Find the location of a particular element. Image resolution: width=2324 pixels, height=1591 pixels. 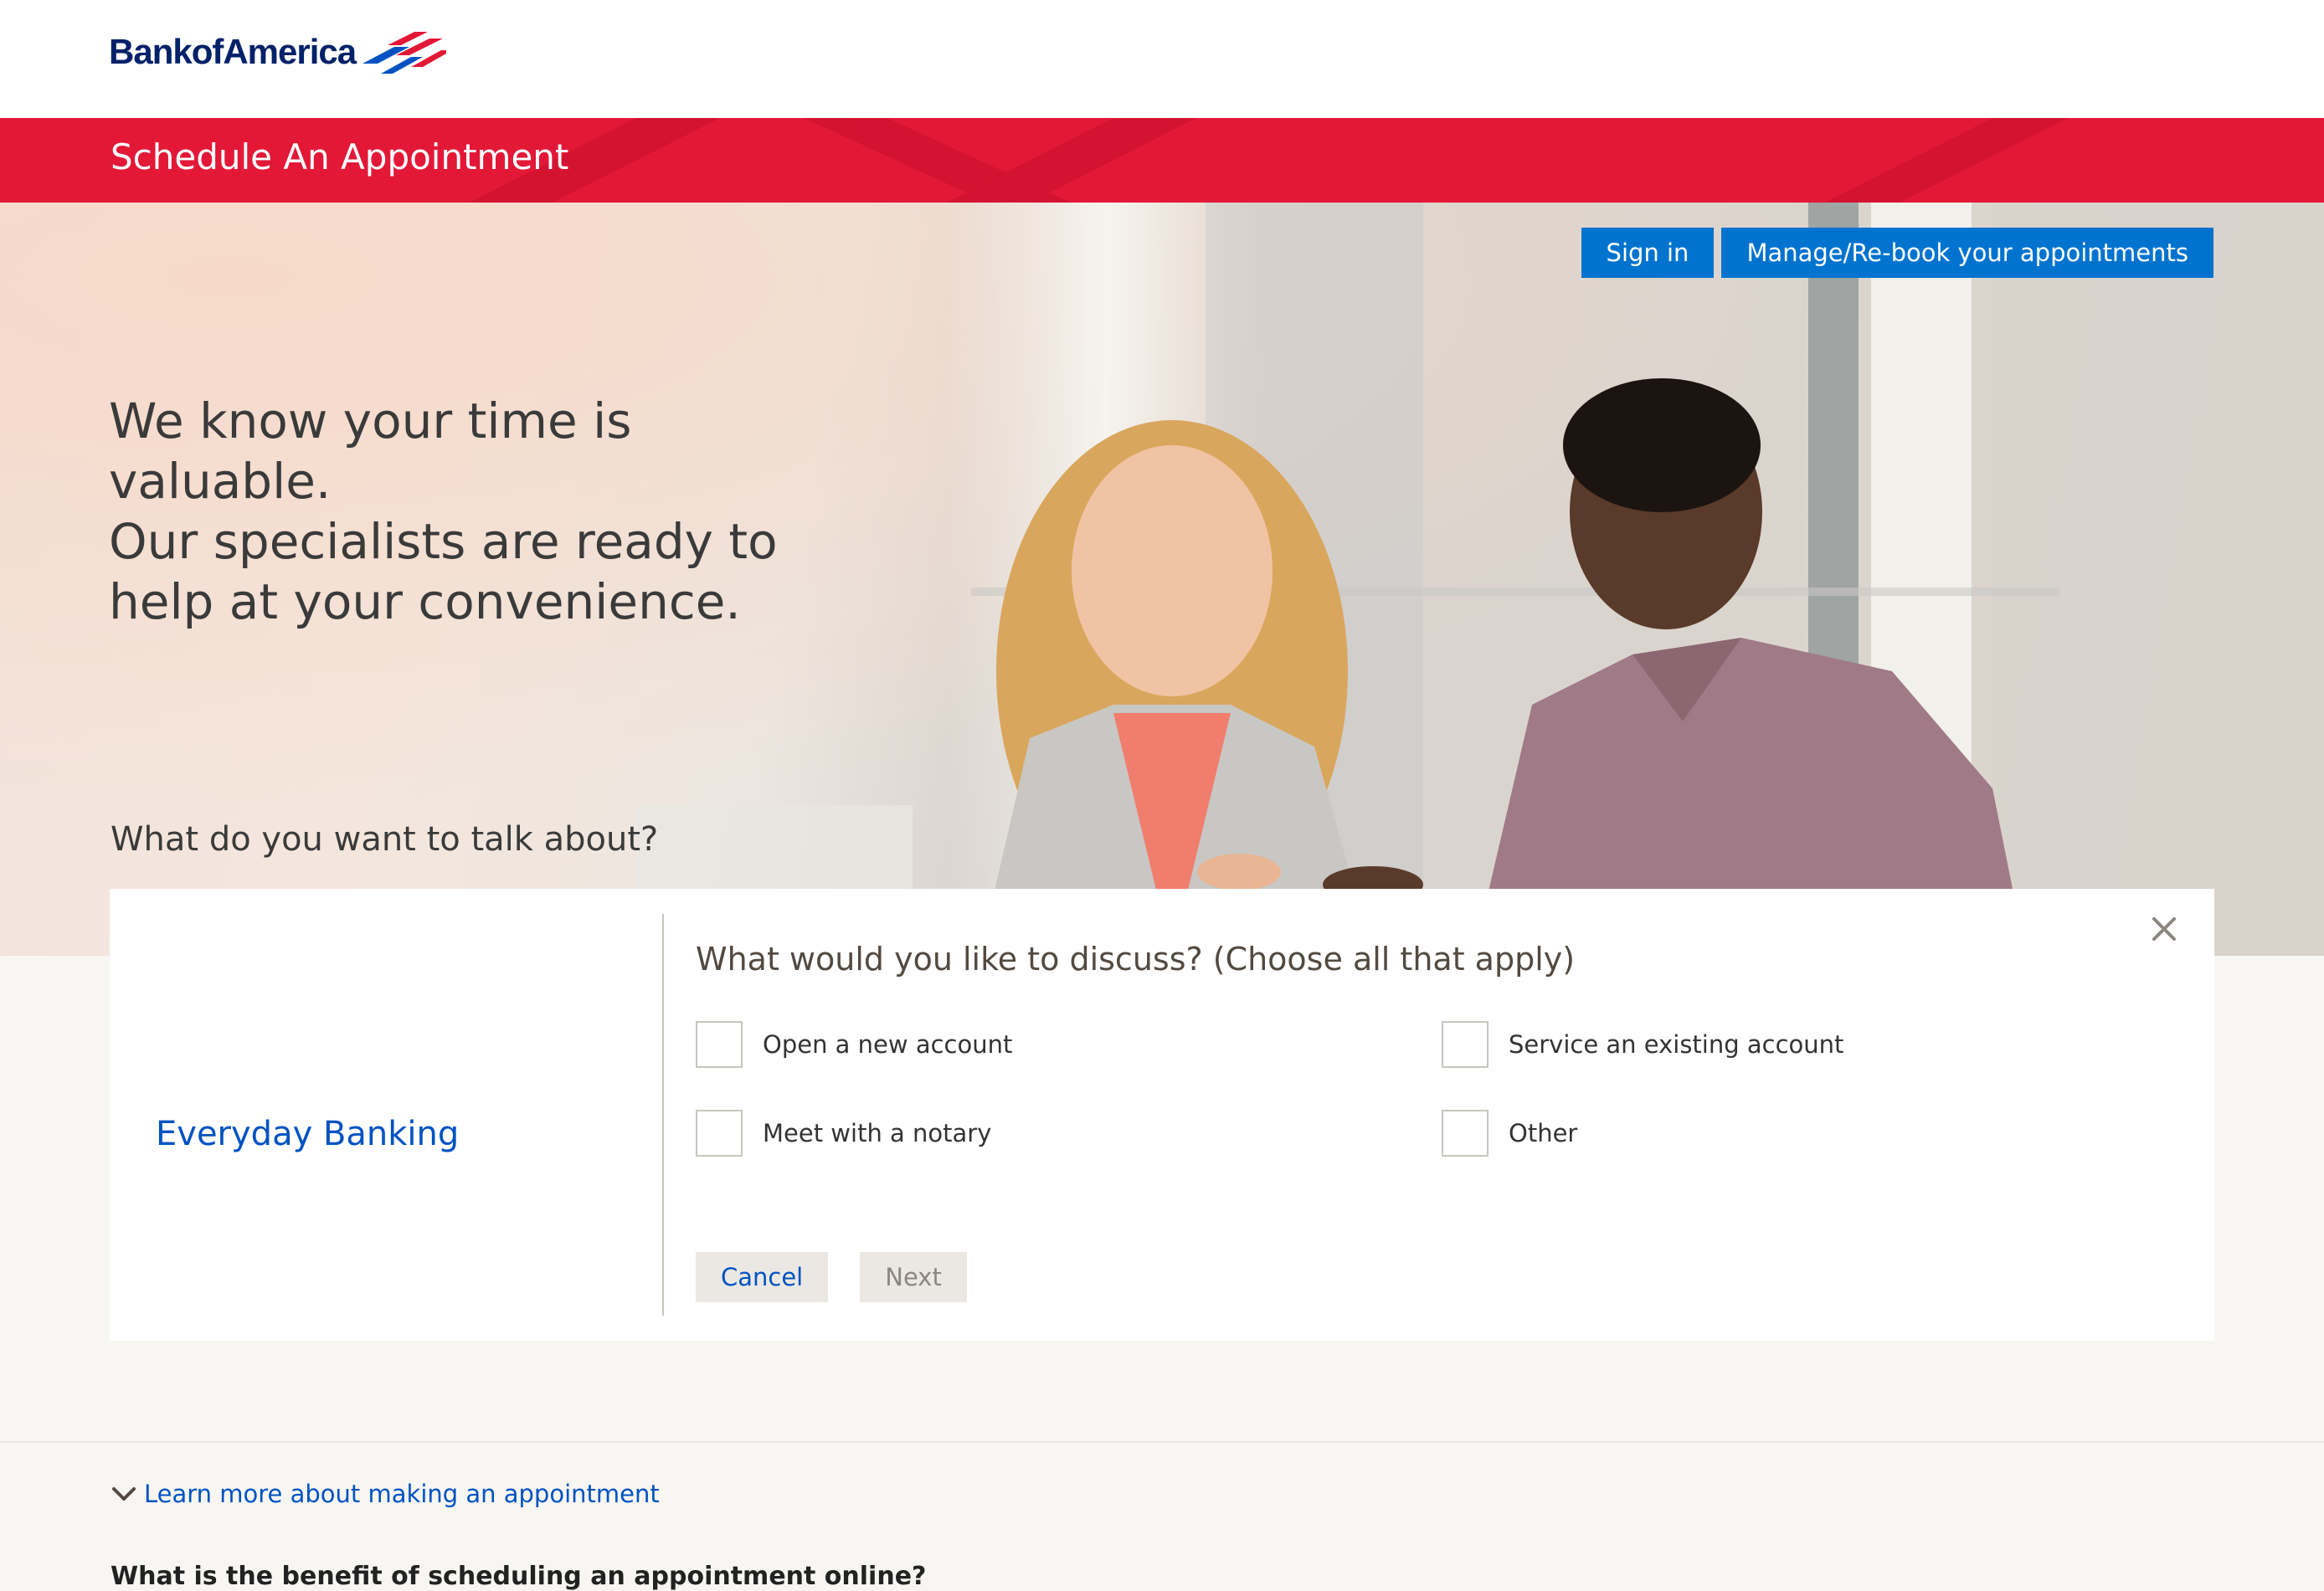

flag-icon is located at coordinates (404, 53).